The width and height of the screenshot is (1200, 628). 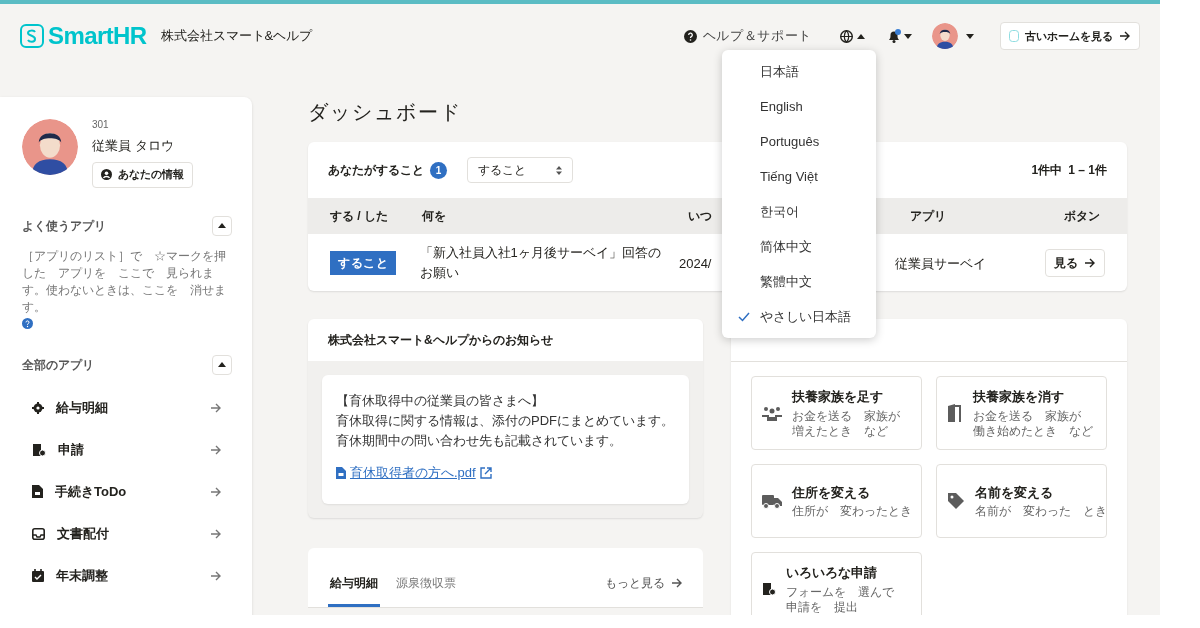 I want to click on user-icon, so click(x=106, y=174).